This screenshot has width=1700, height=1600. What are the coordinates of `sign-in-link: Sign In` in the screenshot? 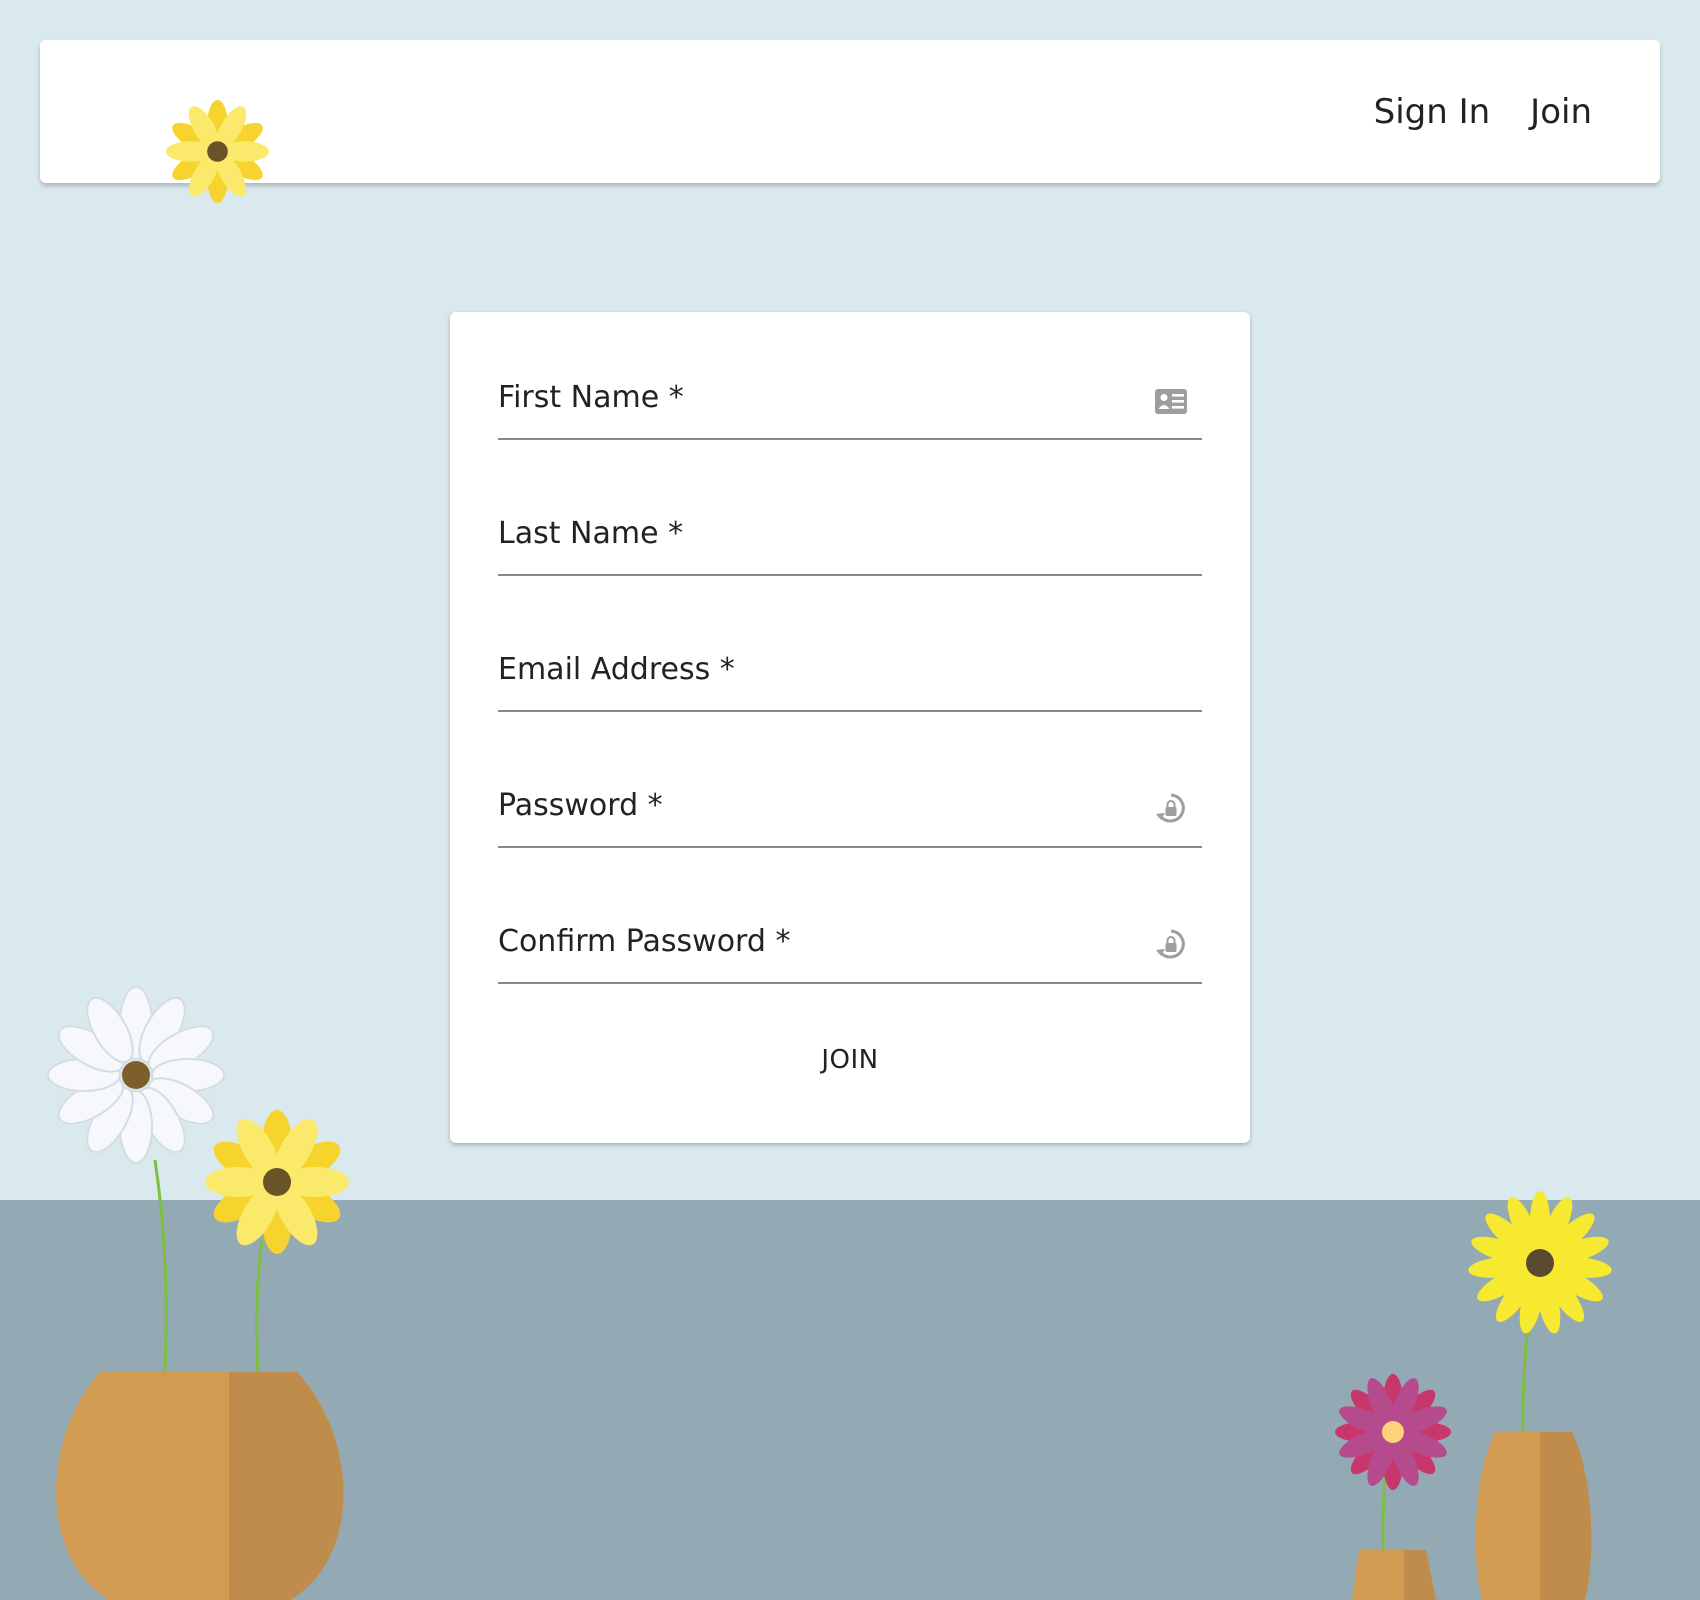 It's located at (1432, 112).